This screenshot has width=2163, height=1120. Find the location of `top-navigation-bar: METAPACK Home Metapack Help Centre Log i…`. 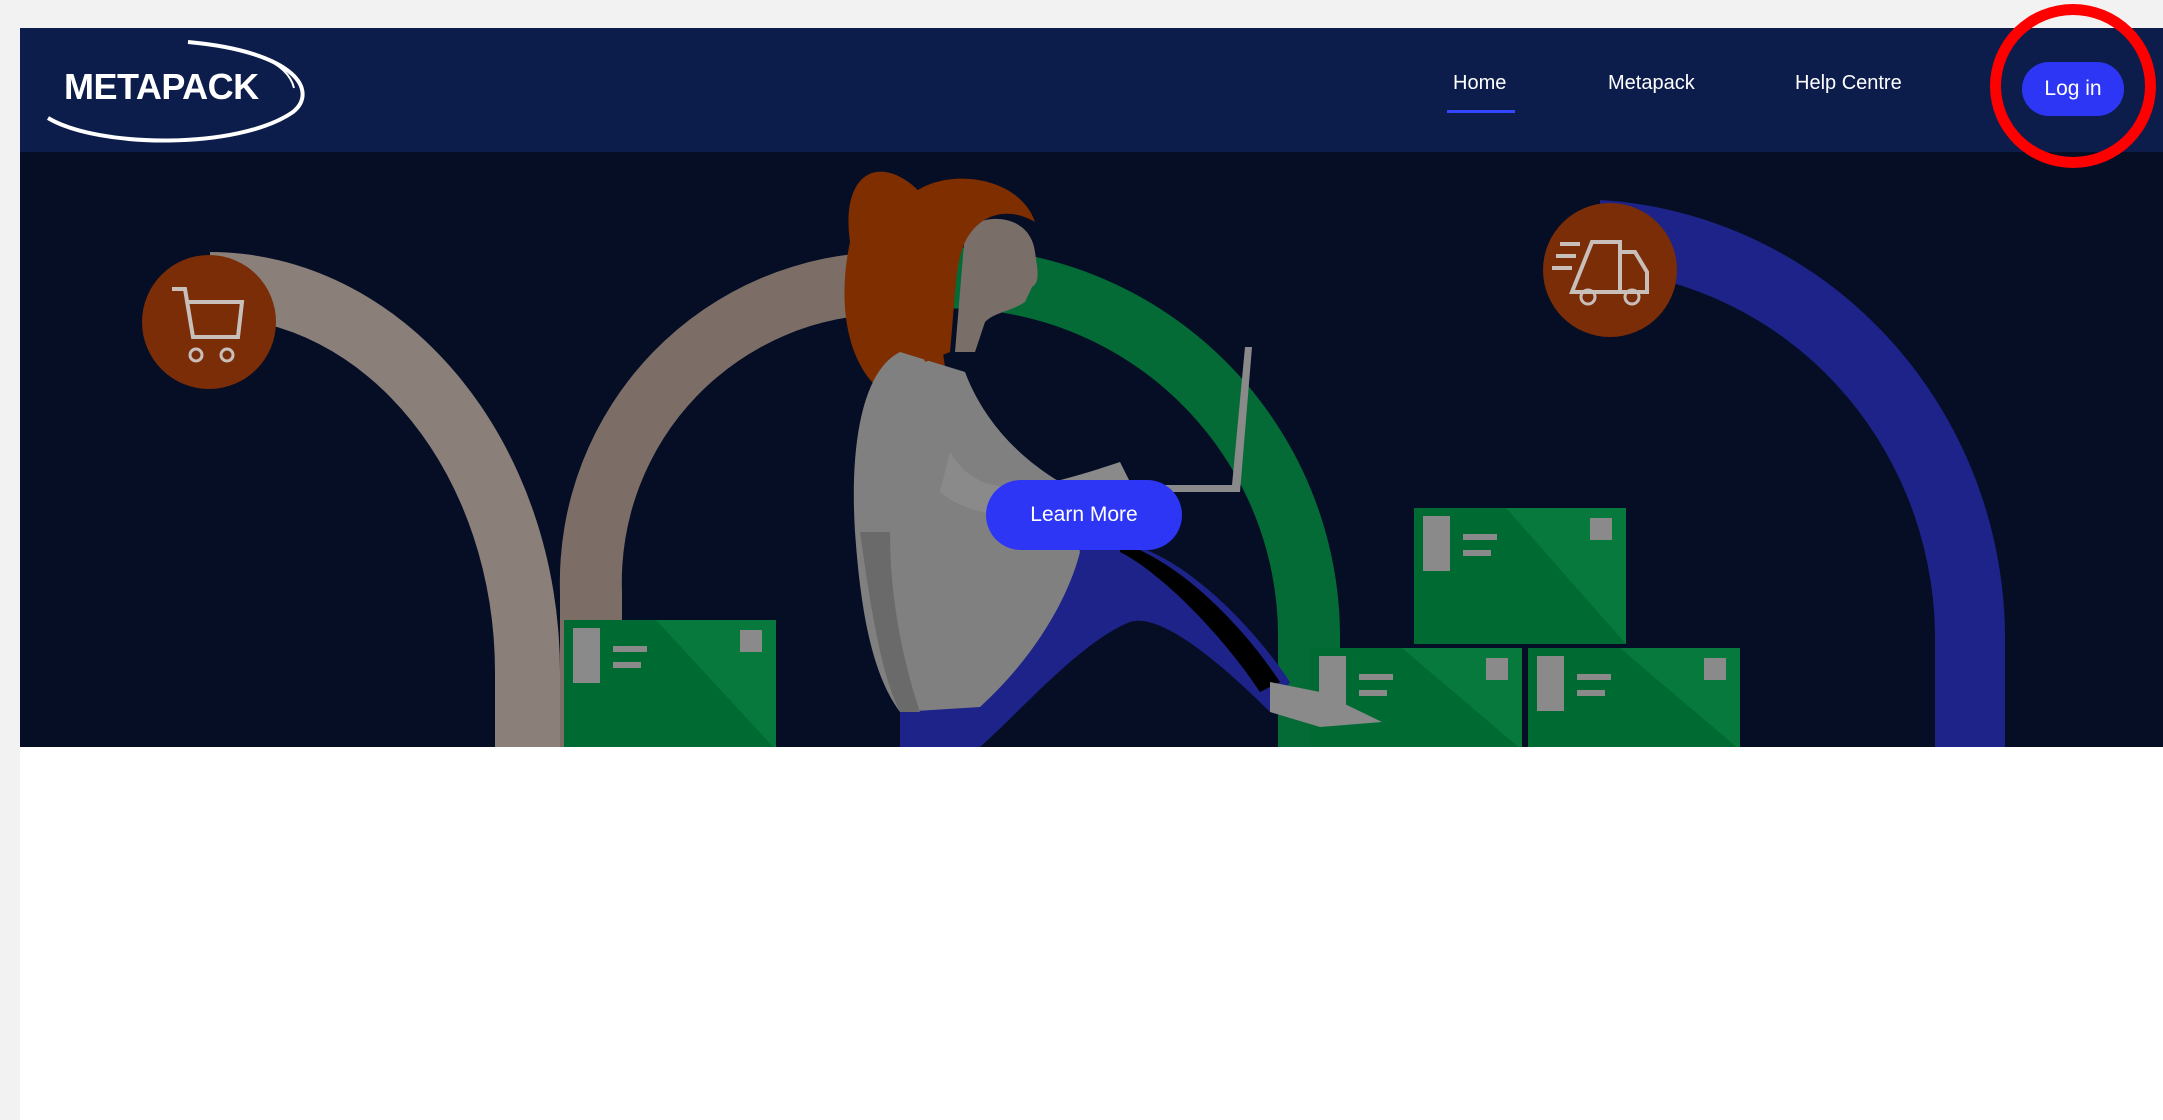

top-navigation-bar: METAPACK Home Metapack Help Centre Log i… is located at coordinates (1091, 90).